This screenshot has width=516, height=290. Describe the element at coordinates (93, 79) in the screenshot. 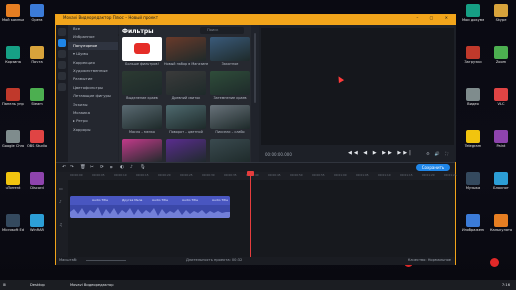

I see `category-item: Размытие` at that location.